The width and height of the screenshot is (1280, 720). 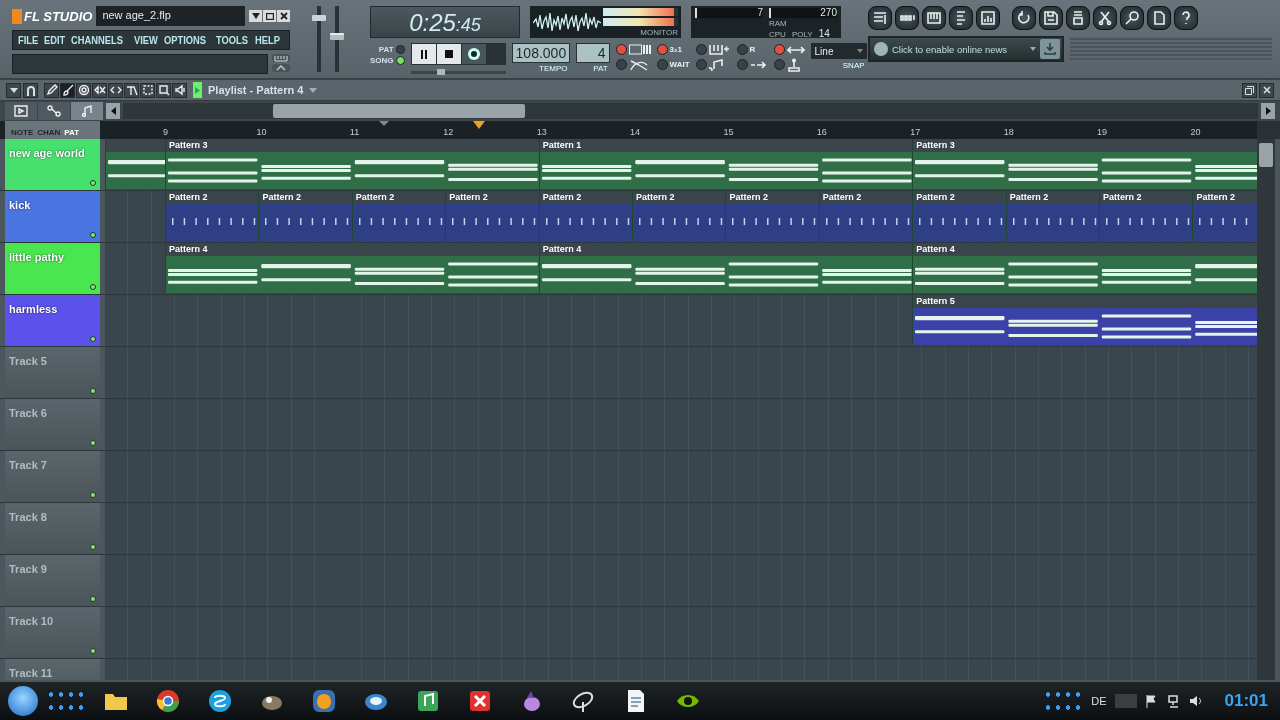 I want to click on pattern-clip: Pattern 5, so click(x=1084, y=320).